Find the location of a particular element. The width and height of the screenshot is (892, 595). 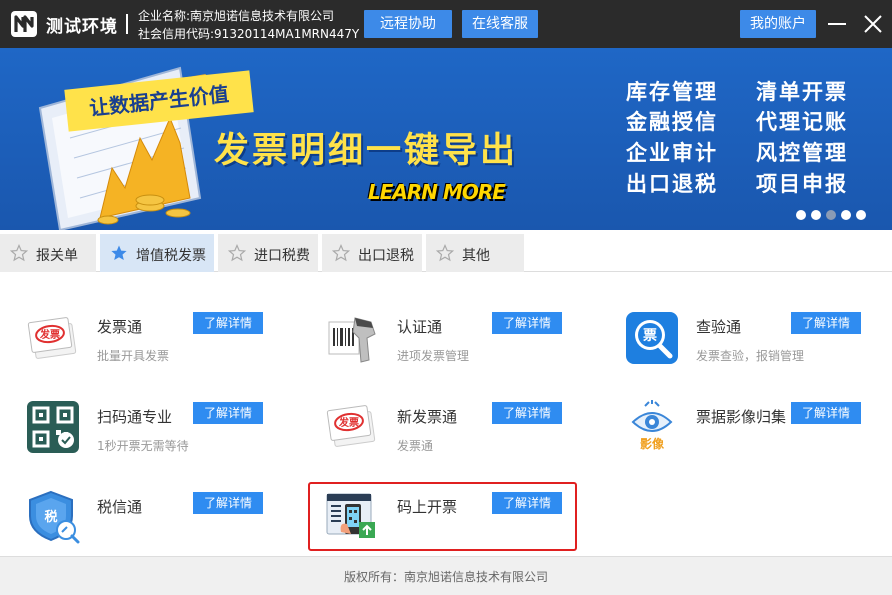

highlight-box is located at coordinates (442, 516).